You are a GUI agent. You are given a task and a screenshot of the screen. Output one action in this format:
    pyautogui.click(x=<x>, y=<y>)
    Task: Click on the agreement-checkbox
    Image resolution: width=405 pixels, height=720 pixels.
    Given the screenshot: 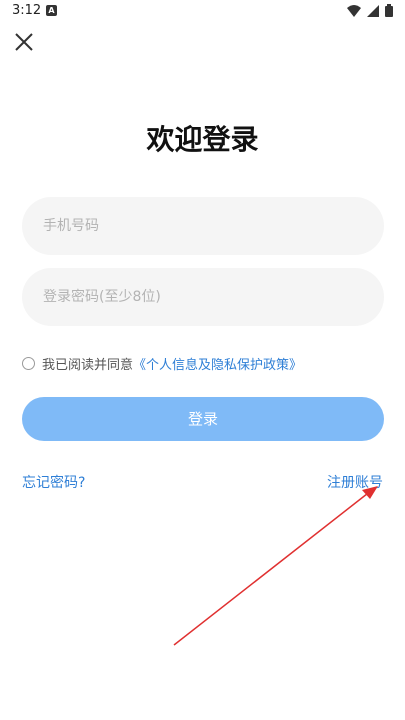 What is the action you would take?
    pyautogui.click(x=28, y=363)
    